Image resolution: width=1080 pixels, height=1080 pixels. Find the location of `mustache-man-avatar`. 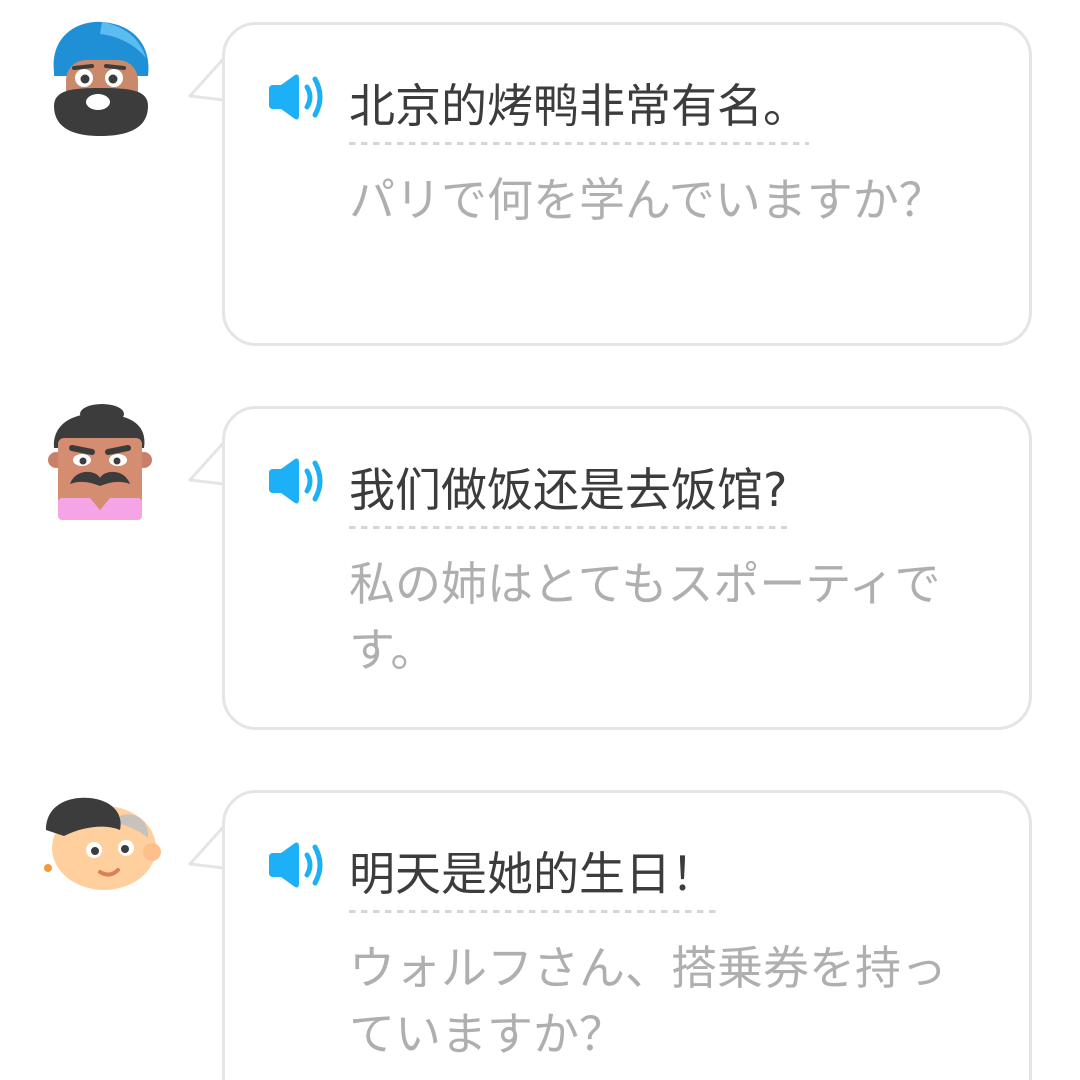

mustache-man-avatar is located at coordinates (101, 462).